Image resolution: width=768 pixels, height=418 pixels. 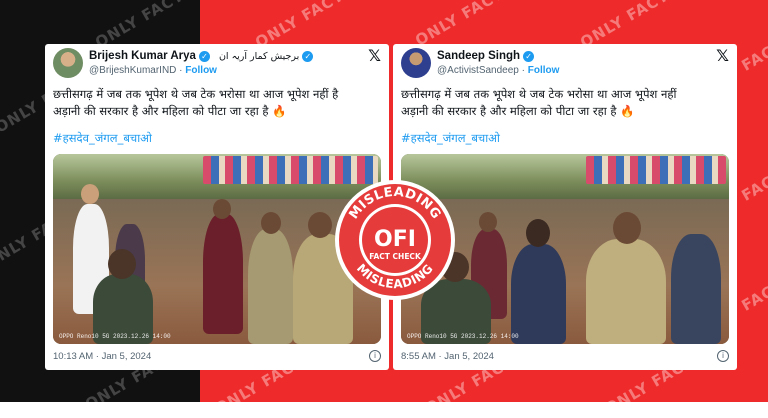 I want to click on author-name-row: Sandeep Singh ✓, so click(x=486, y=56).